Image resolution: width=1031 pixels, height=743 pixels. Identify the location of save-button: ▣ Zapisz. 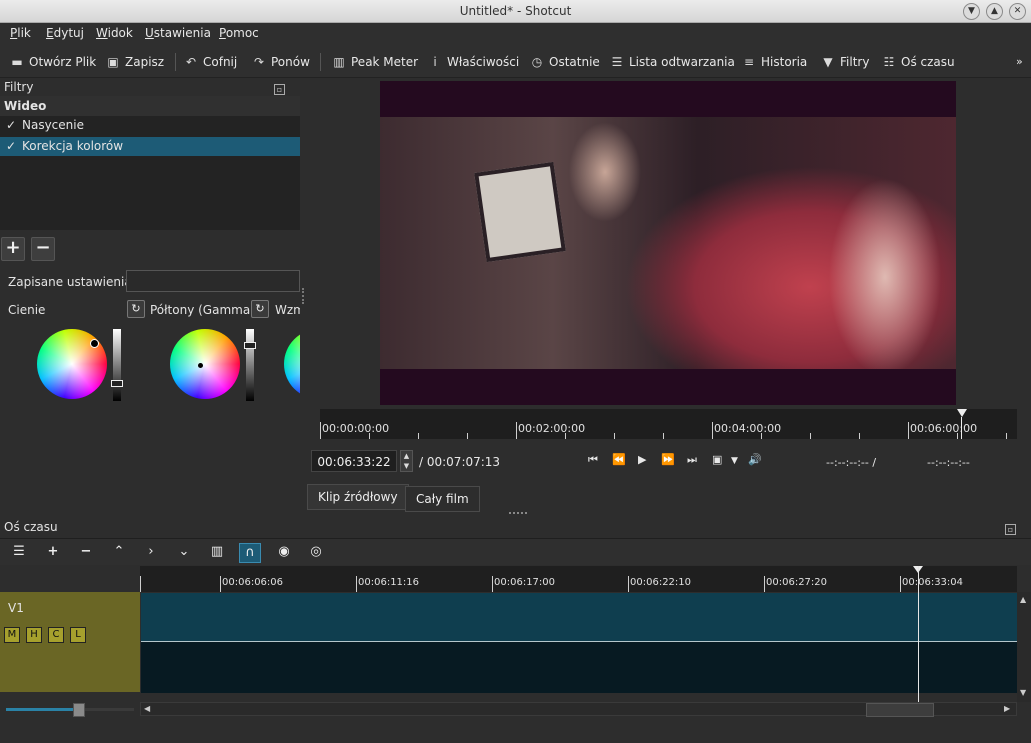
(135, 62).